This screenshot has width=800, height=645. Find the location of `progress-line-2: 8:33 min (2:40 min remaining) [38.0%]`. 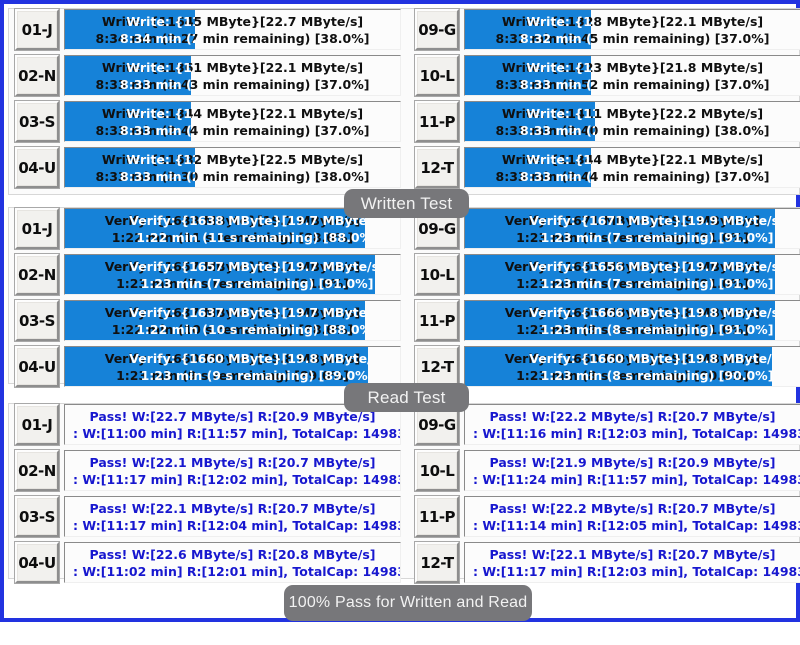

progress-line-2: 8:33 min (2:40 min remaining) [38.0%] is located at coordinates (557, 130).